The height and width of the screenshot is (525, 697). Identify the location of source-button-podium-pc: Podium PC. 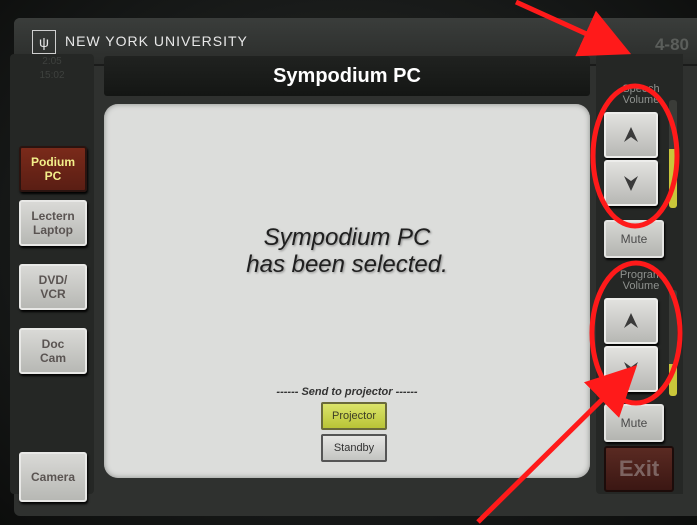
(53, 169).